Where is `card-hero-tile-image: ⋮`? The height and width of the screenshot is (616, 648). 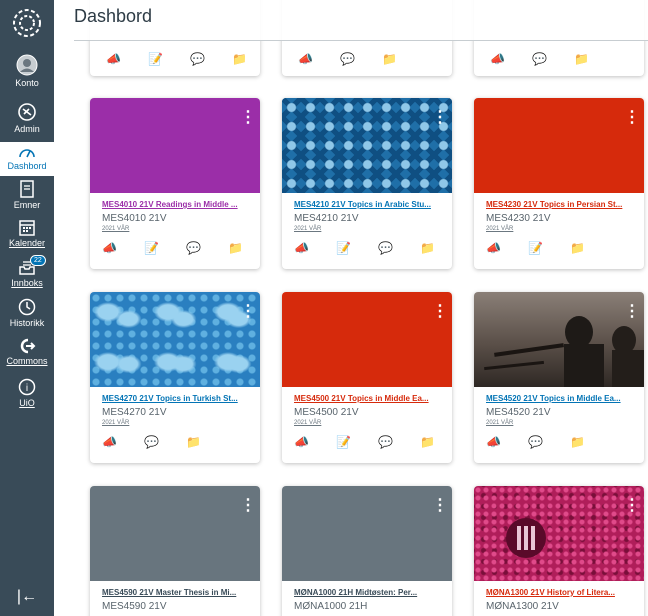
card-hero-tile-image: ⋮ is located at coordinates (367, 145).